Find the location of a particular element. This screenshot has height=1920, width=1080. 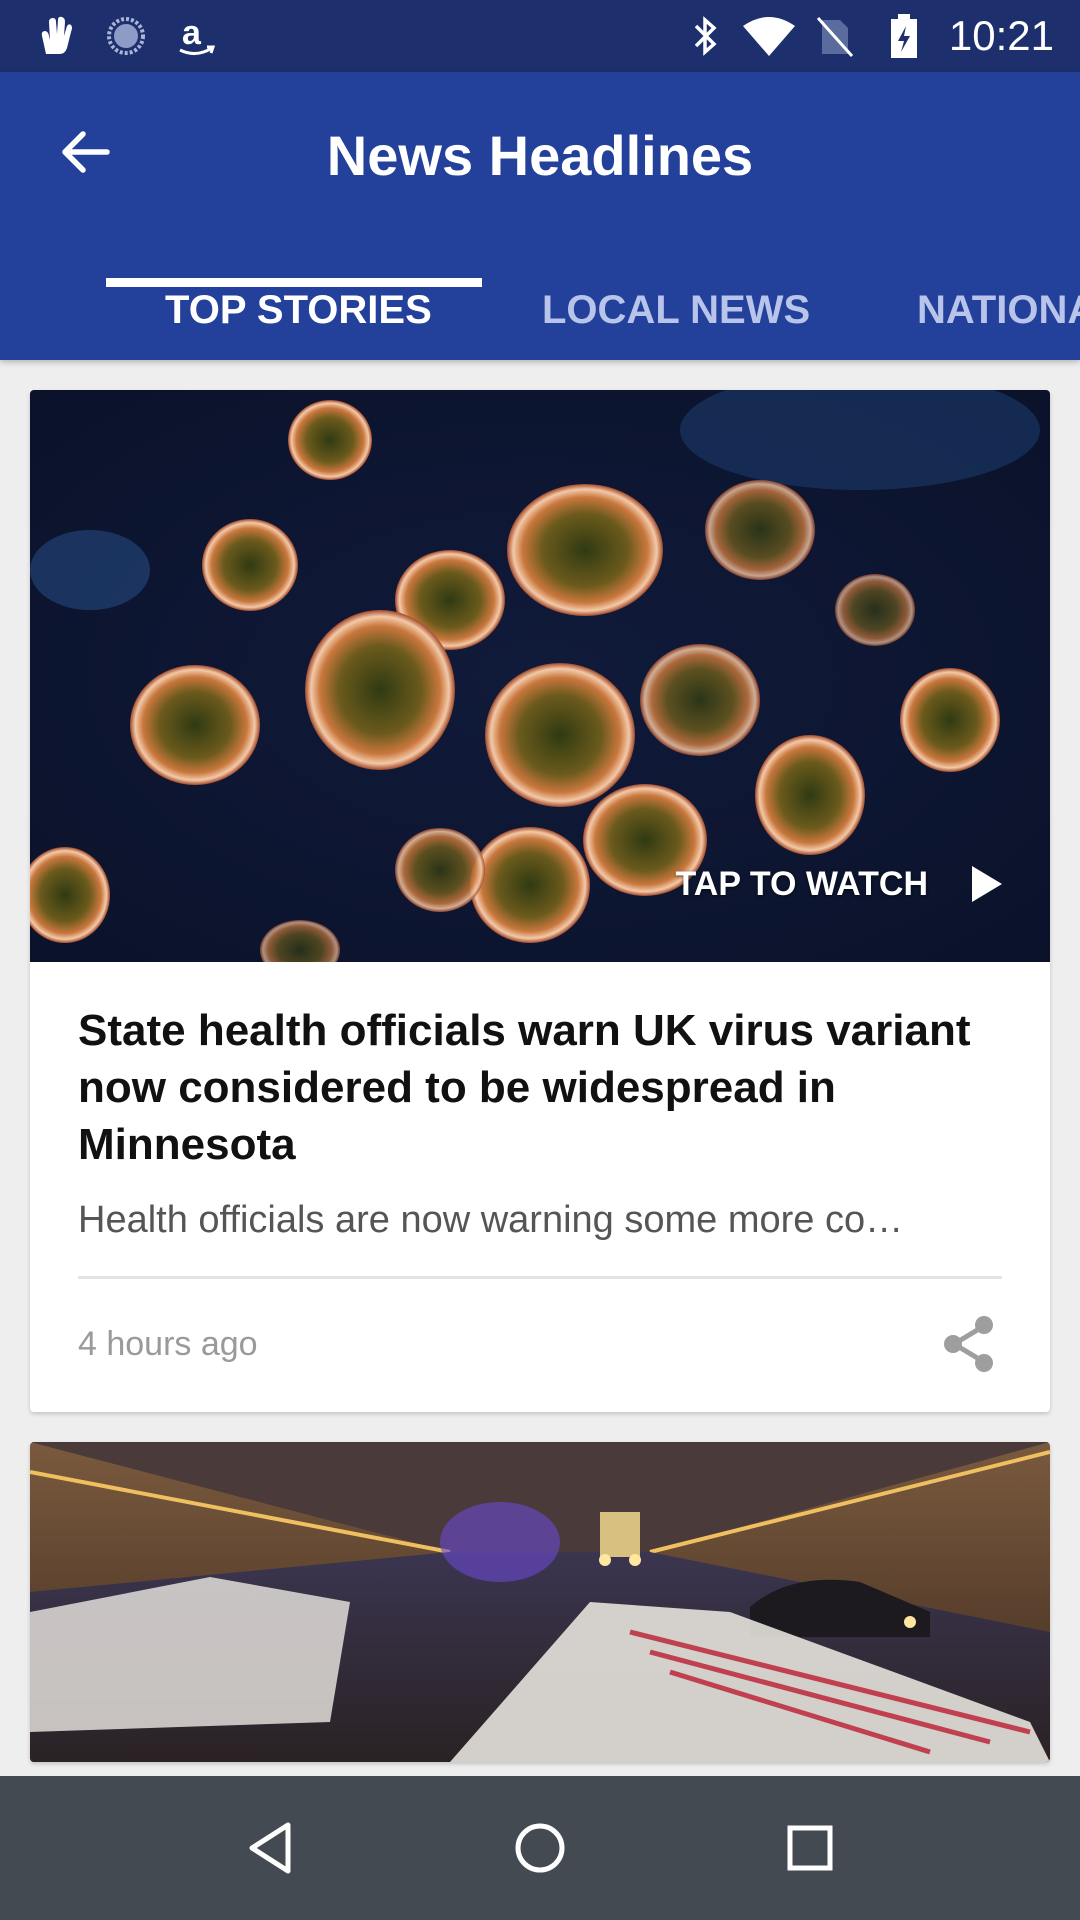

back-triangle-icon is located at coordinates (270, 1848).